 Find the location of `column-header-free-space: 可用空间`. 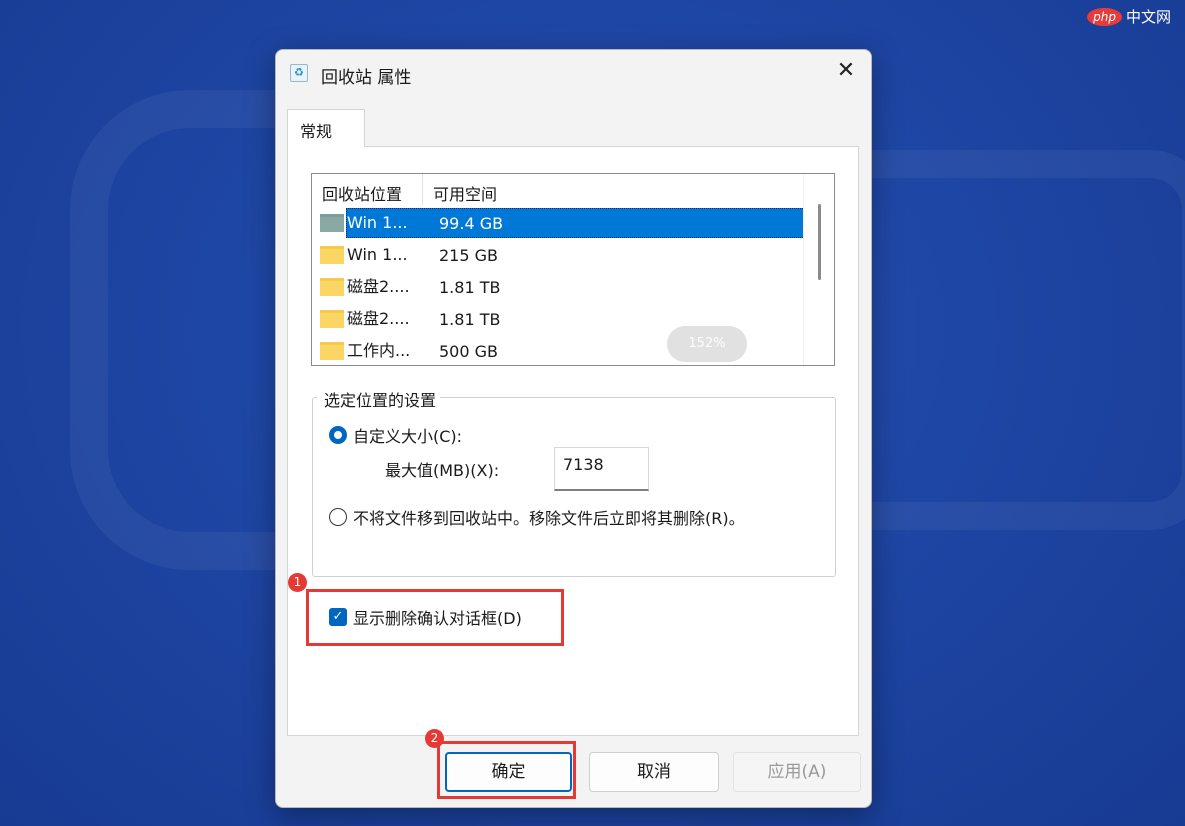

column-header-free-space: 可用空间 is located at coordinates (613, 190).